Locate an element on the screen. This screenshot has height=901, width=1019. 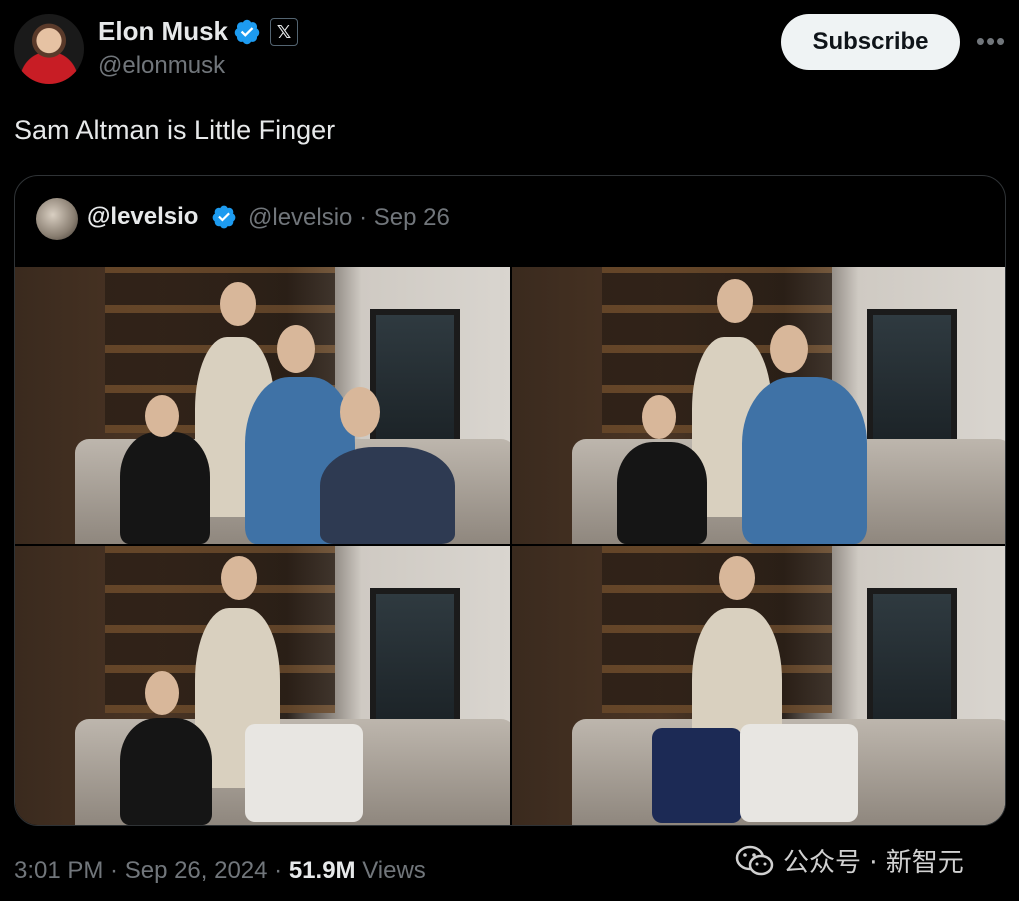
views-count: 51.9M is located at coordinates (322, 870).